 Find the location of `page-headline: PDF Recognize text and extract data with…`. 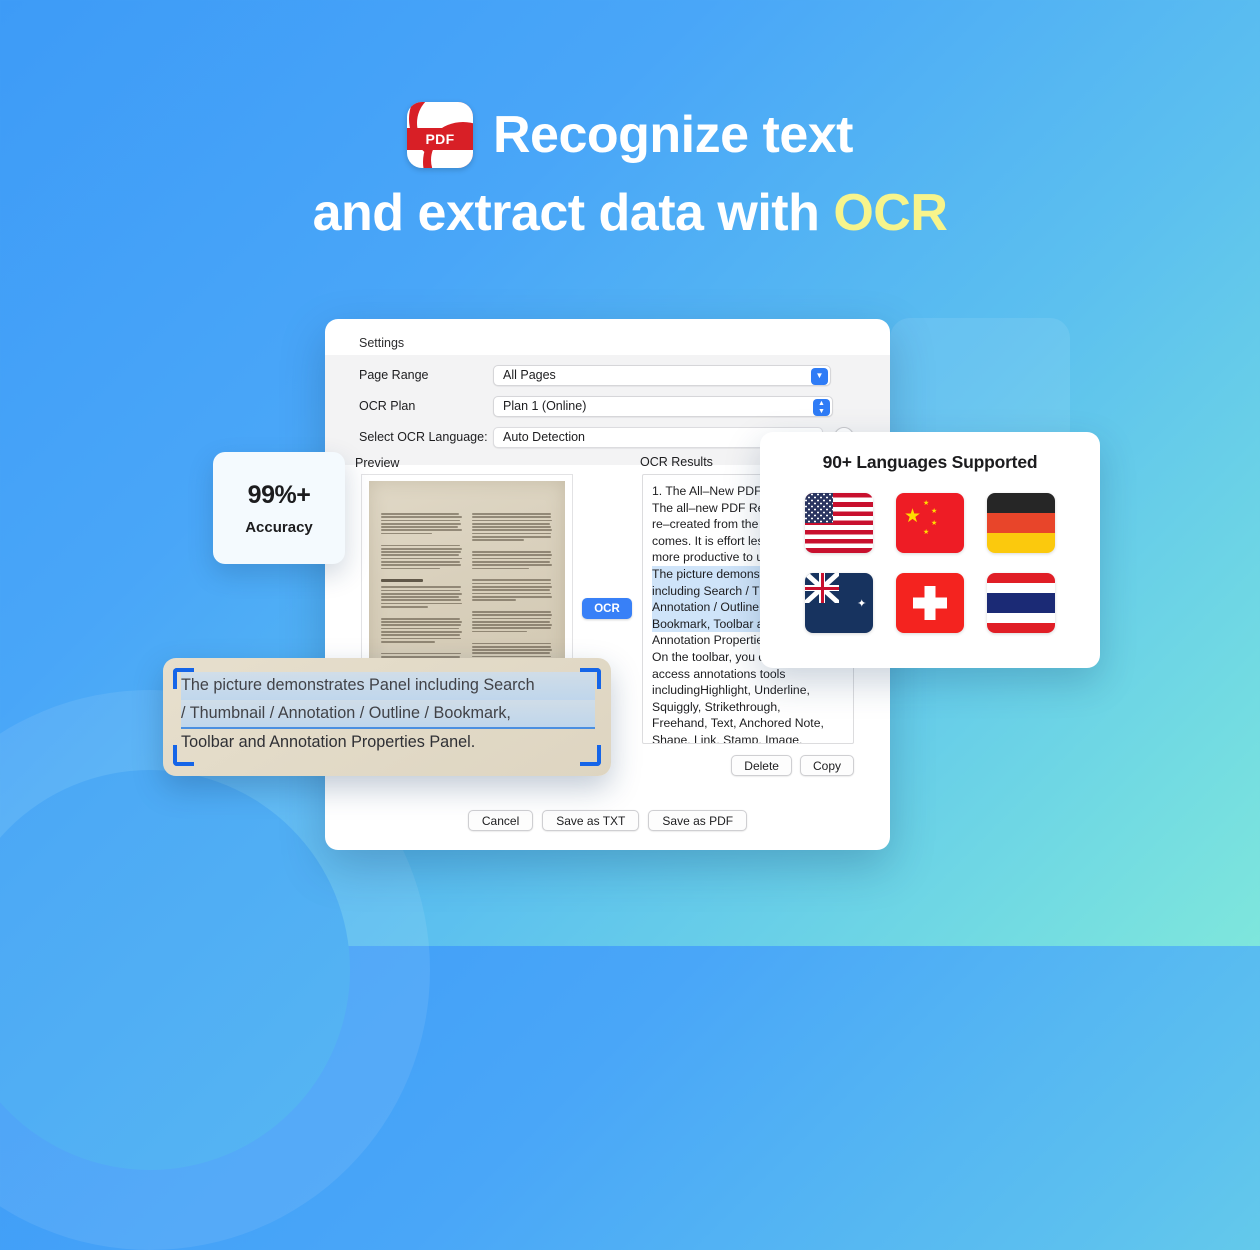

page-headline: PDF Recognize text and extract data with… is located at coordinates (630, 174).